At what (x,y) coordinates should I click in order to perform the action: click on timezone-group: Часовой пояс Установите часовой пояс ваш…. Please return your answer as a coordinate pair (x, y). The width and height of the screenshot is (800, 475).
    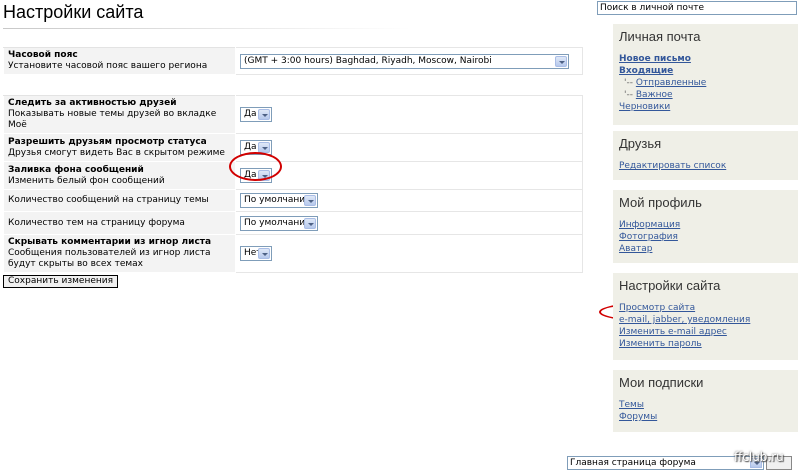
    Looking at the image, I should click on (293, 61).